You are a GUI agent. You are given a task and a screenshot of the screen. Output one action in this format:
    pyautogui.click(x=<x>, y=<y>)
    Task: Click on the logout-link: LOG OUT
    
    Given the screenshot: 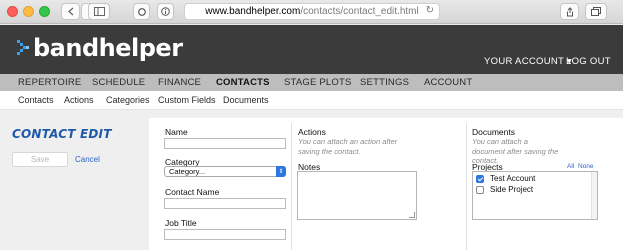 What is the action you would take?
    pyautogui.click(x=588, y=61)
    